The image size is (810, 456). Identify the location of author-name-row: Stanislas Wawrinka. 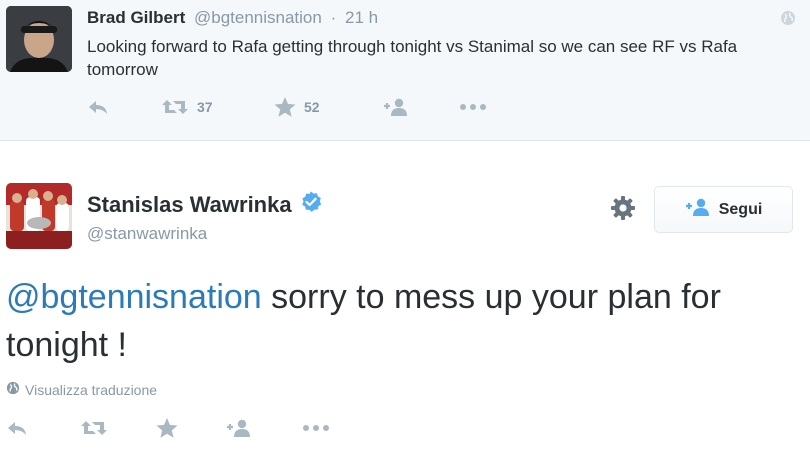
(204, 205).